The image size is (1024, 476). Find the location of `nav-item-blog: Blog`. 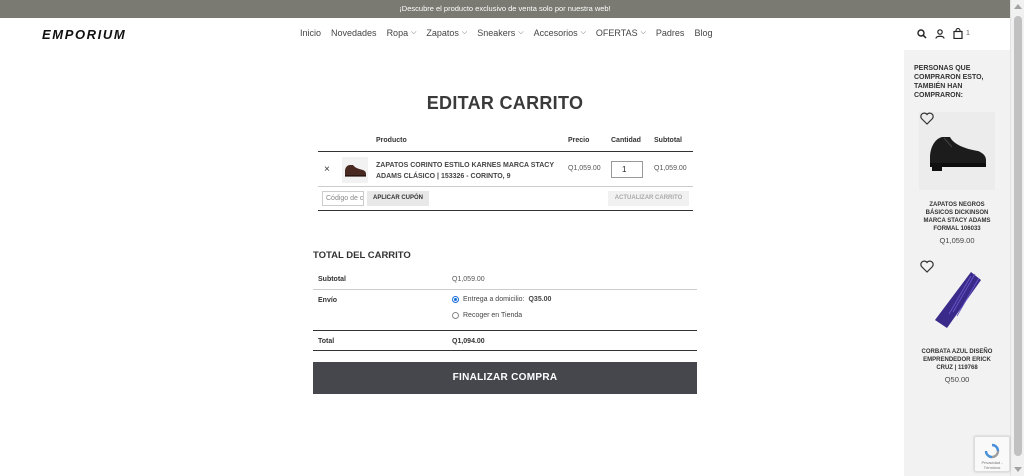

nav-item-blog: Blog is located at coordinates (703, 33).